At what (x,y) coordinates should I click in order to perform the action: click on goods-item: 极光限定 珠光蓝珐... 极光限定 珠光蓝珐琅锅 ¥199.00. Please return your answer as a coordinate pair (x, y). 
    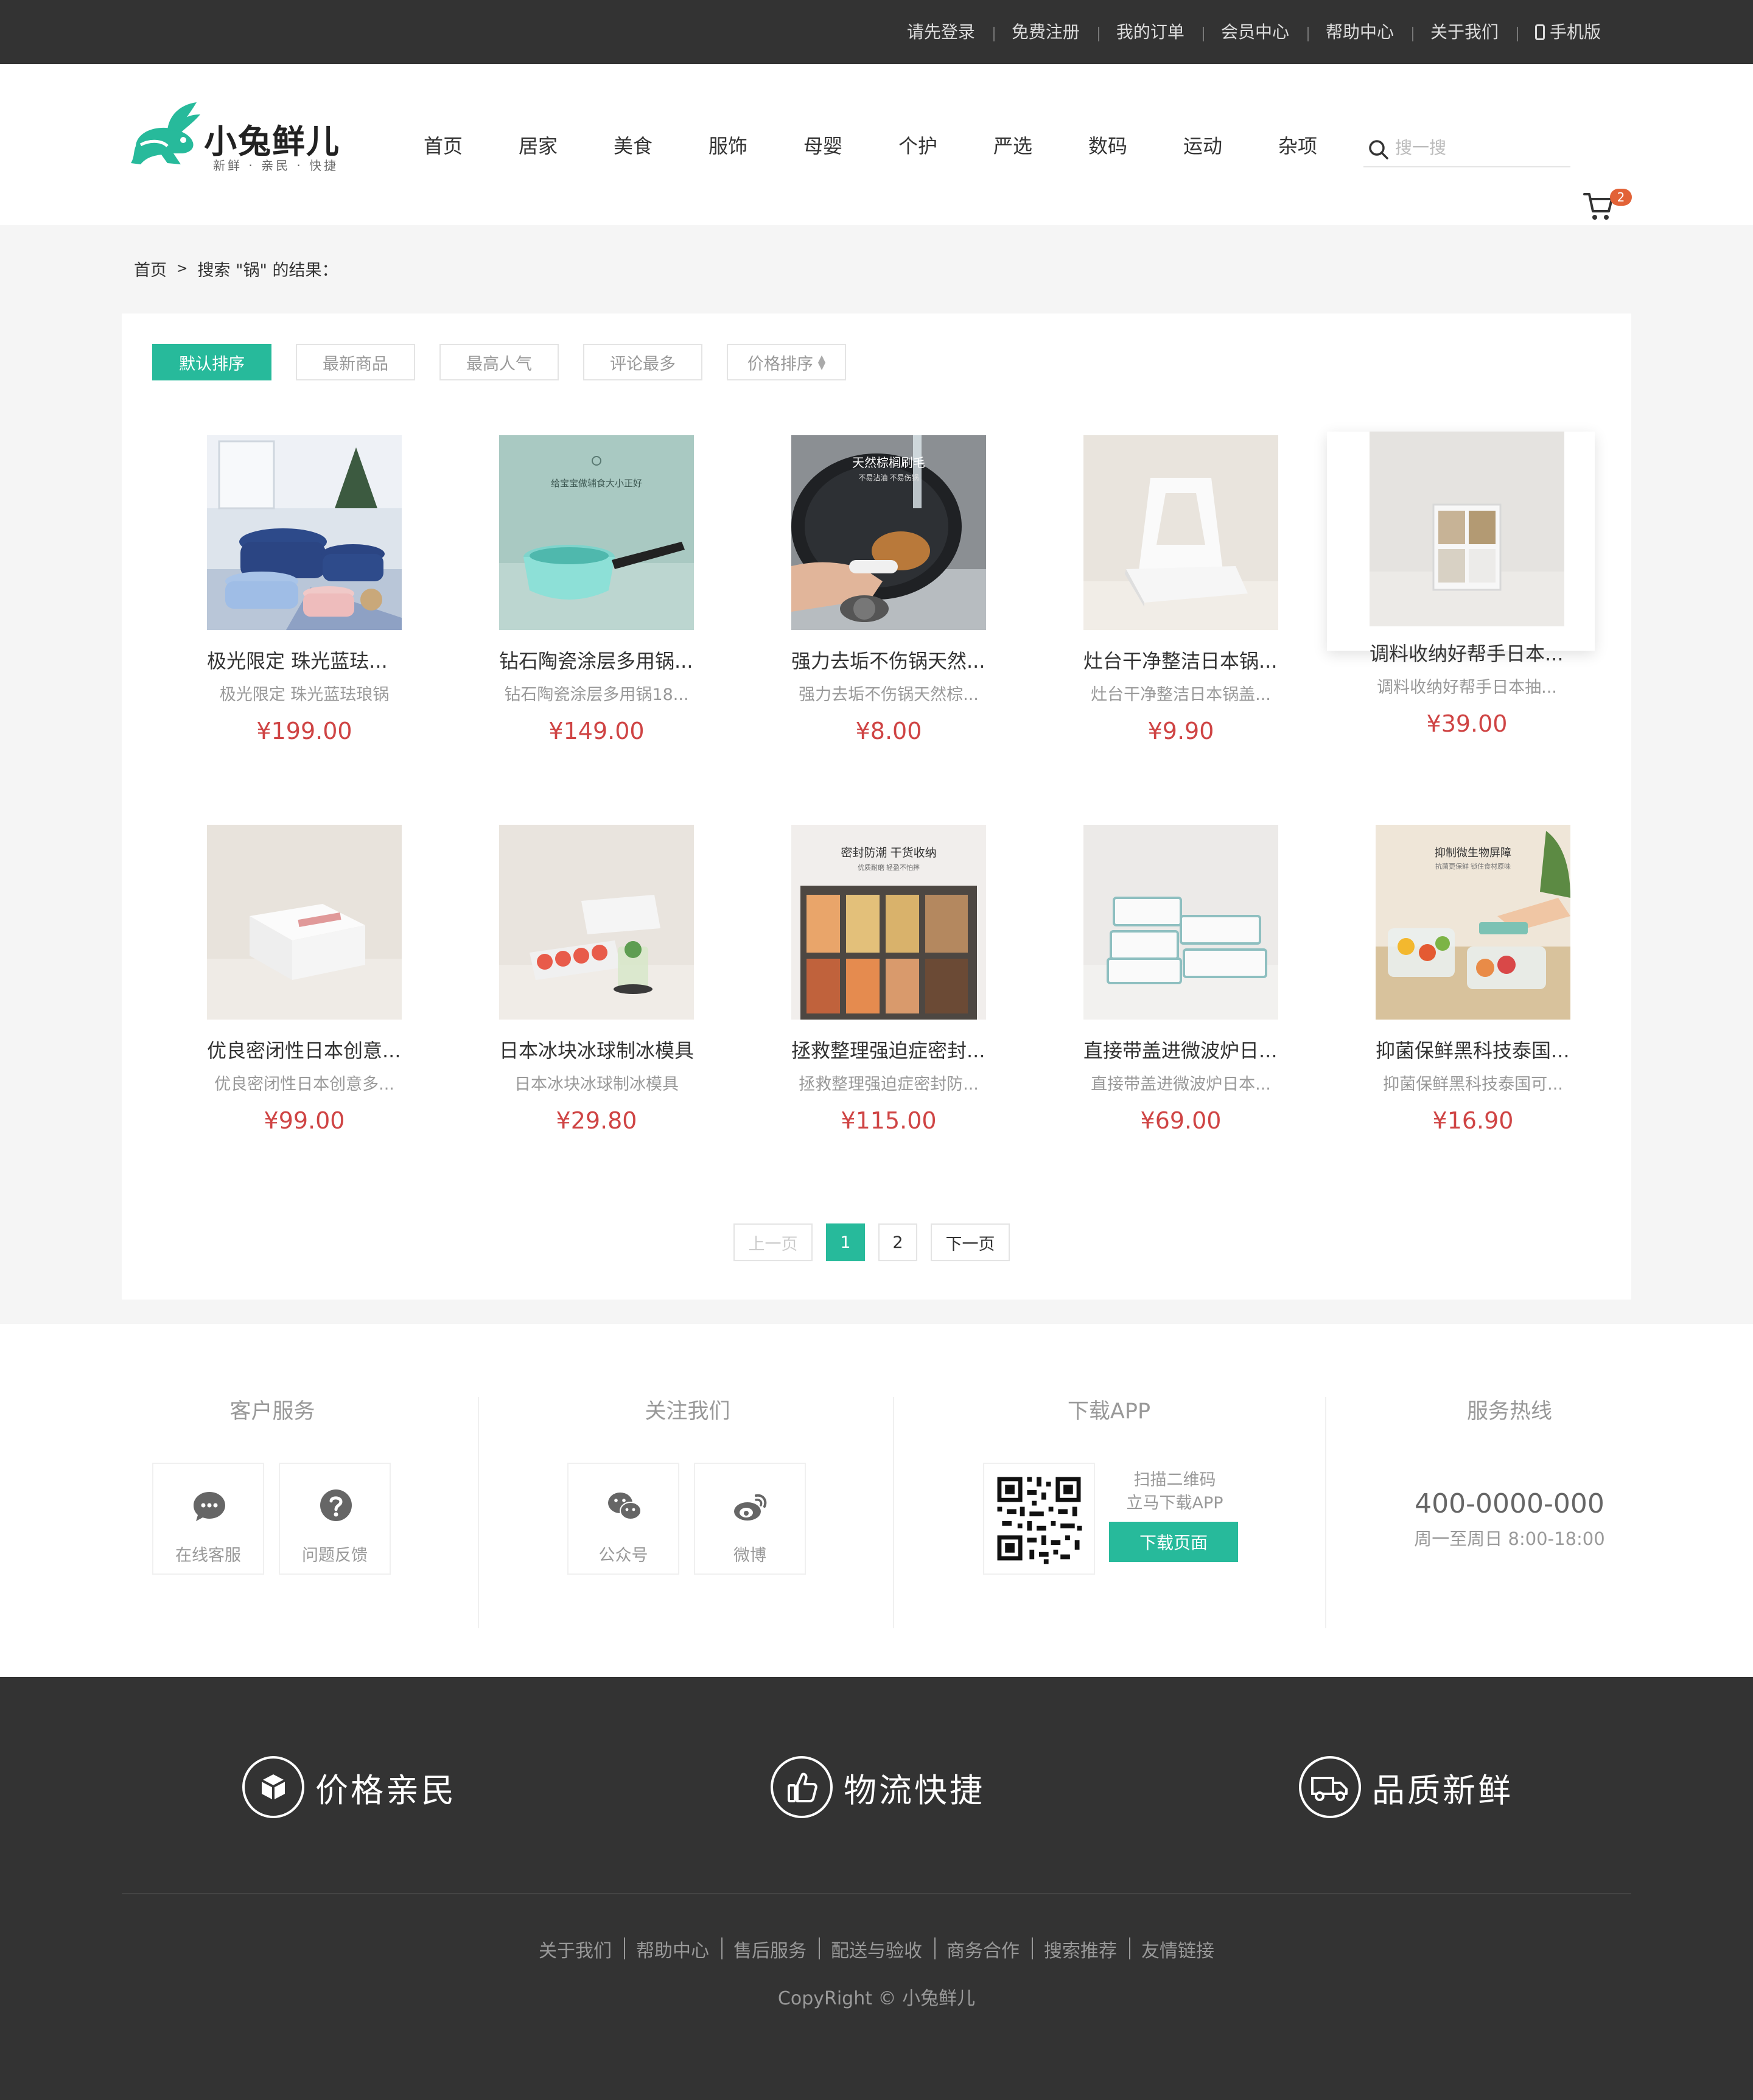
    Looking at the image, I should click on (298, 589).